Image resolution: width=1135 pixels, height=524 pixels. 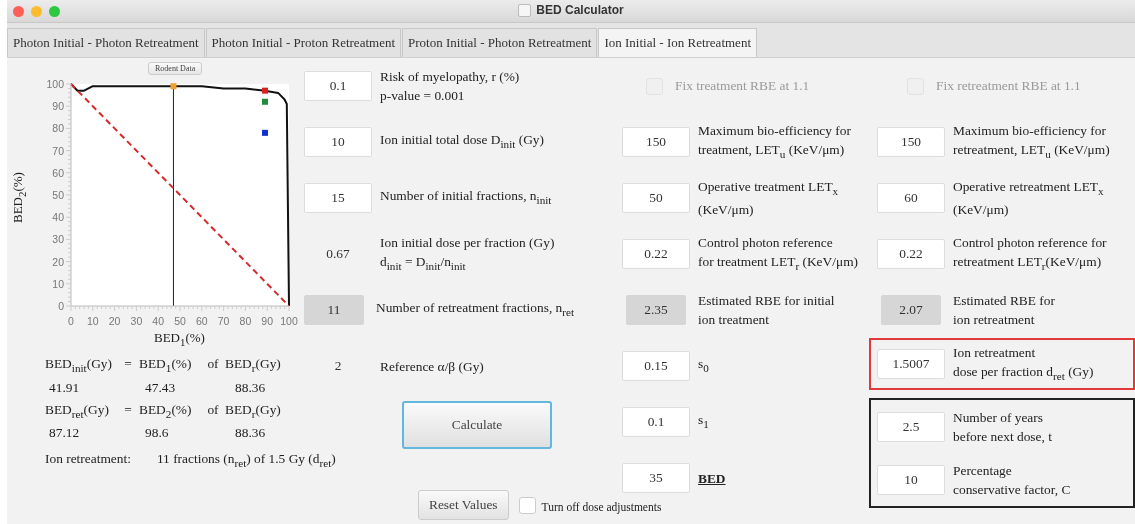 I want to click on field-label: Control photon reference for retreatment LET$_{r}$(KeV/μm), so click(x=1030, y=253).